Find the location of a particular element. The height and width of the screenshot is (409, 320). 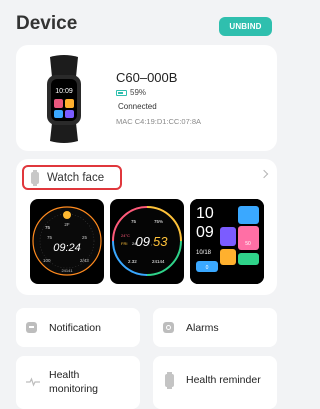

face3-tile-a: 50 is located at coordinates (248, 244).